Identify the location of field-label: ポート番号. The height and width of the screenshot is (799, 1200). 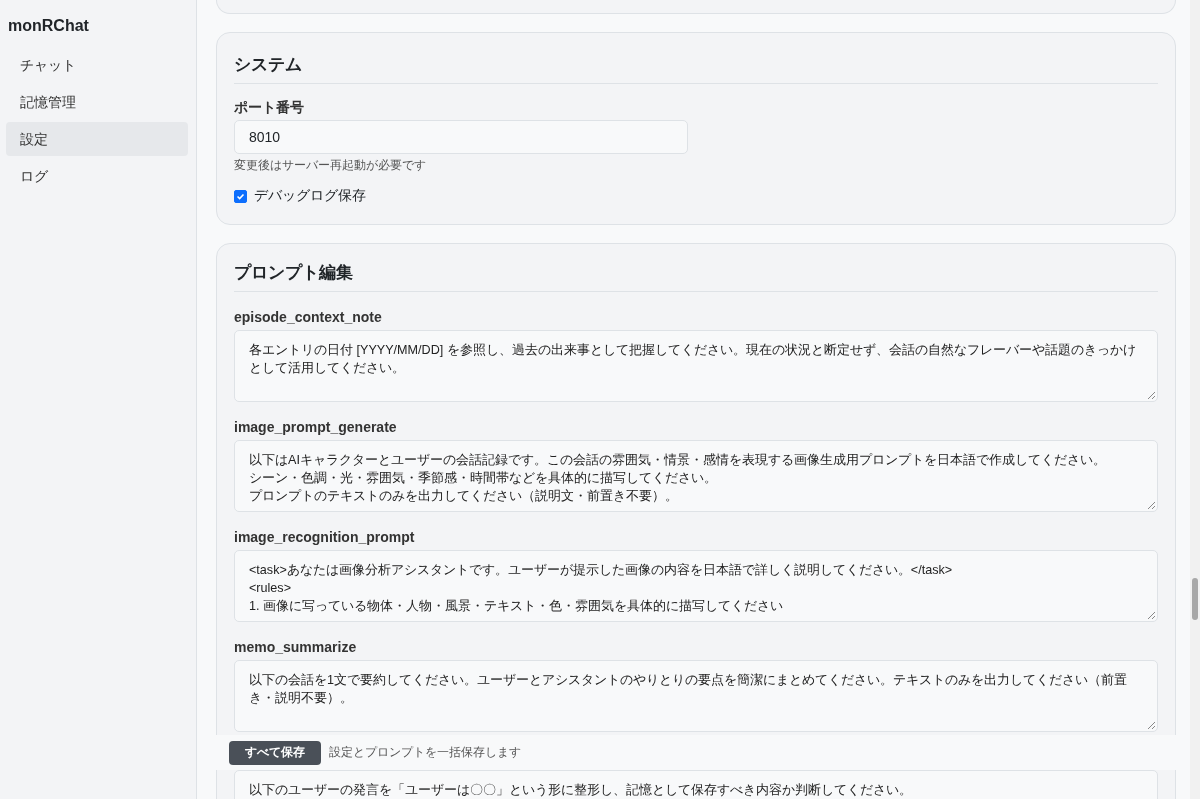
(269, 107).